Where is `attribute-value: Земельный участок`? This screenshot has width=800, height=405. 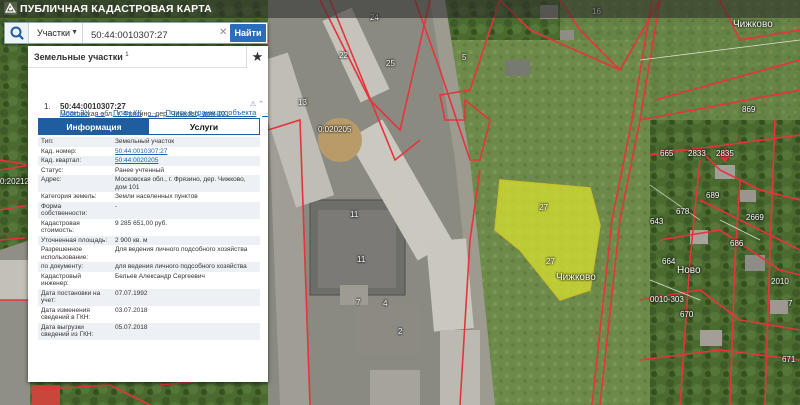 attribute-value: Земельный участок is located at coordinates (186, 142).